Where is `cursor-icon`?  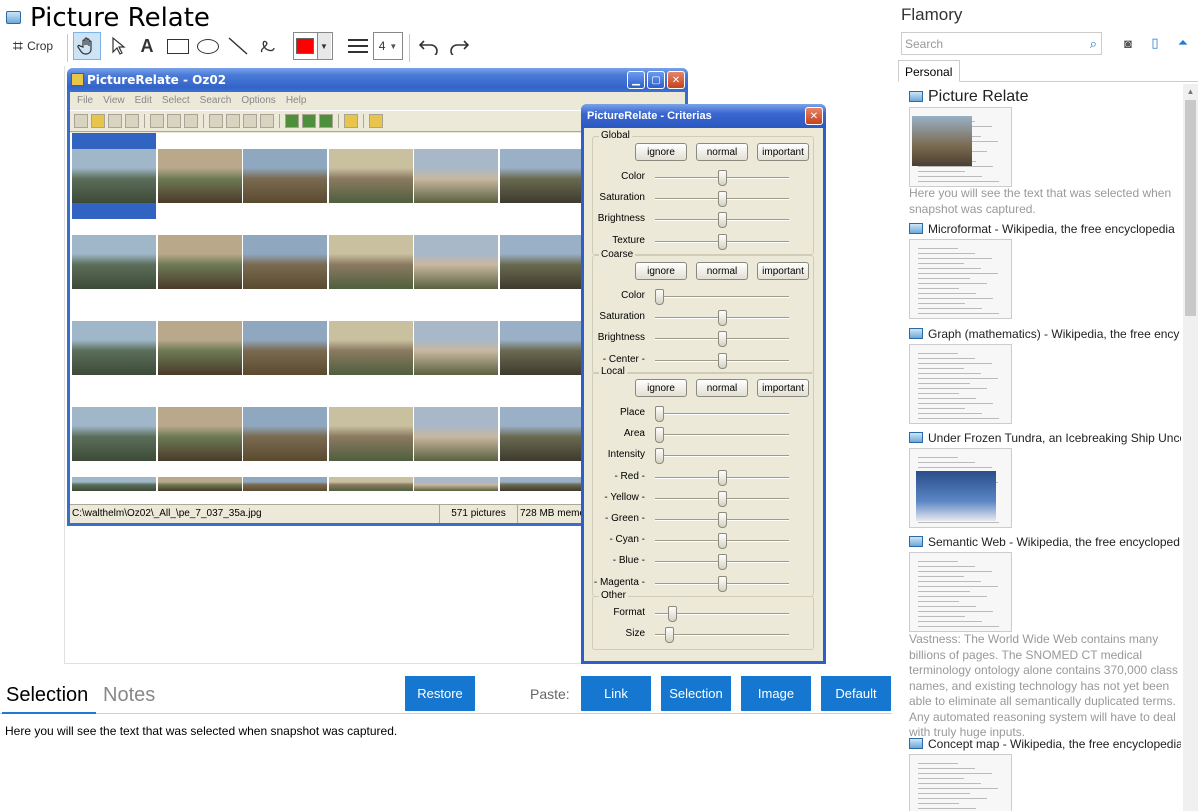 cursor-icon is located at coordinates (119, 45).